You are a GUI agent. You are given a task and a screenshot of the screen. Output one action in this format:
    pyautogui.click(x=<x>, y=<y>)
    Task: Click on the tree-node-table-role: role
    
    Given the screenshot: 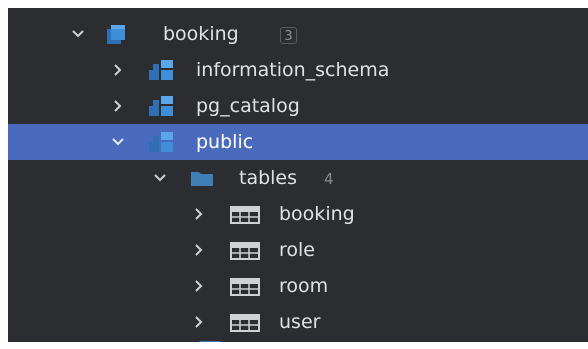 What is the action you would take?
    pyautogui.click(x=298, y=250)
    